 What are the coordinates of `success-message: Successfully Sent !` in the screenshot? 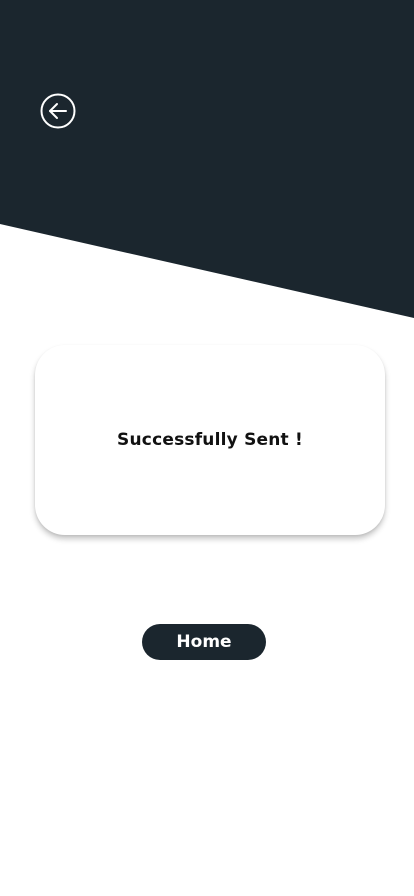 It's located at (210, 440).